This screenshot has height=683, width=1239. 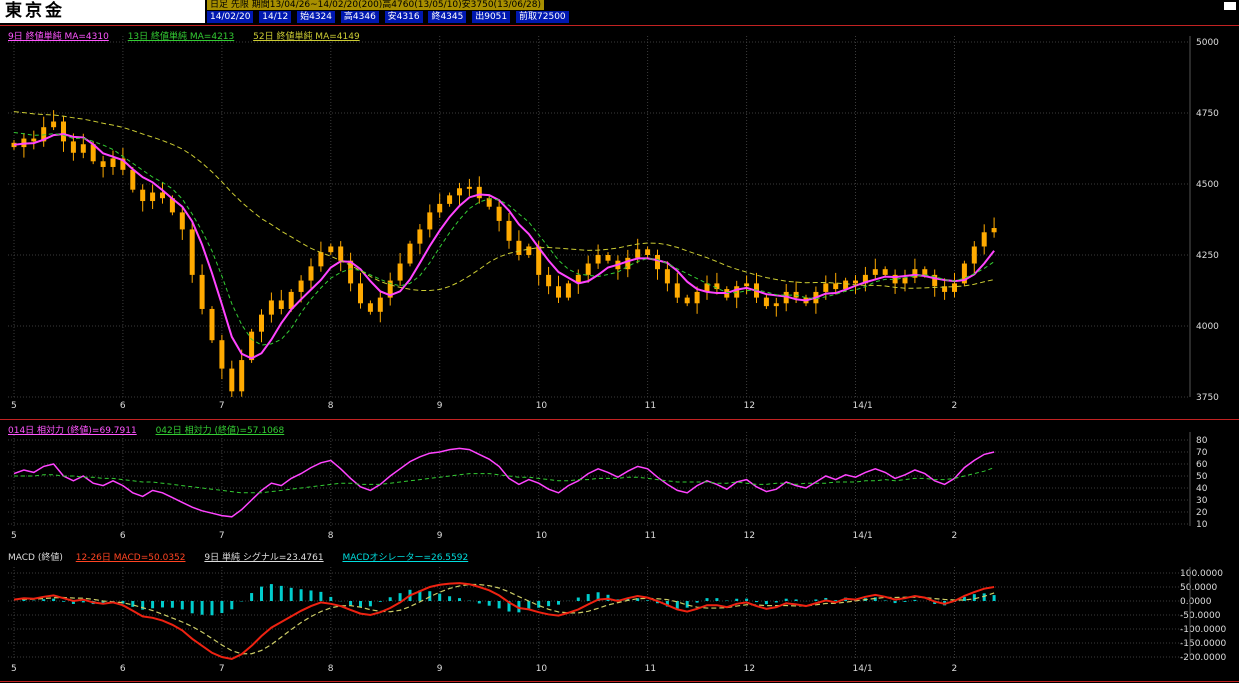 What do you see at coordinates (58, 37) in the screenshot?
I see `legend-ma9-link: 9日 終値単純 MA=4310` at bounding box center [58, 37].